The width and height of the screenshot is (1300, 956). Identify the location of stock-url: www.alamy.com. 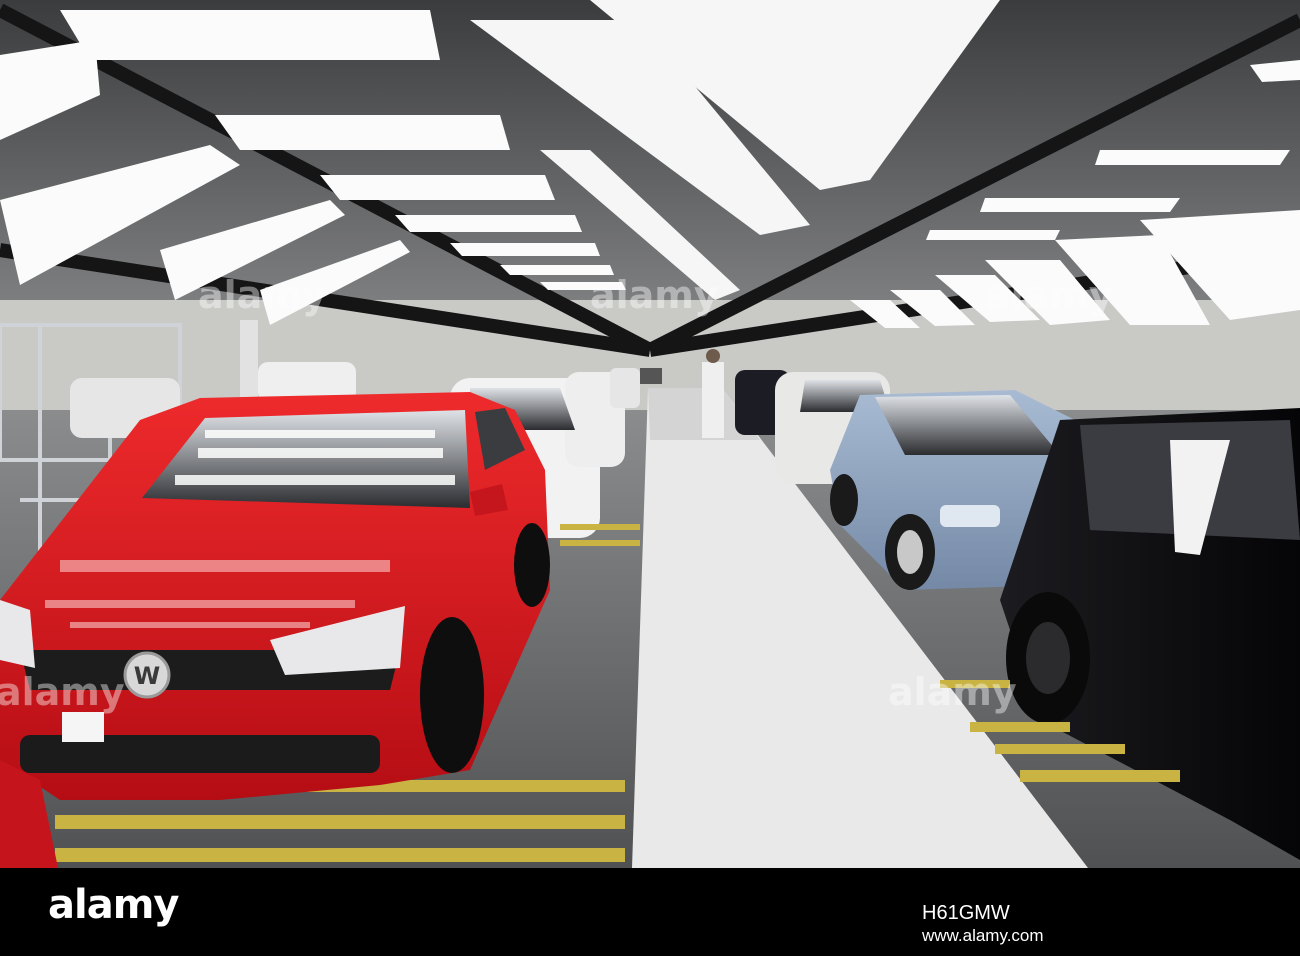
(983, 935).